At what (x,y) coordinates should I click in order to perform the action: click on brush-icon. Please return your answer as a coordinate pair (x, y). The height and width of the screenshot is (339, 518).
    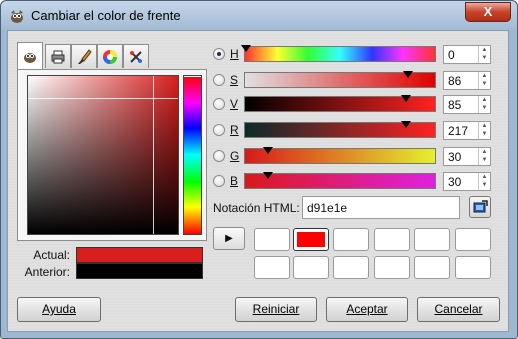
    Looking at the image, I should click on (85, 56).